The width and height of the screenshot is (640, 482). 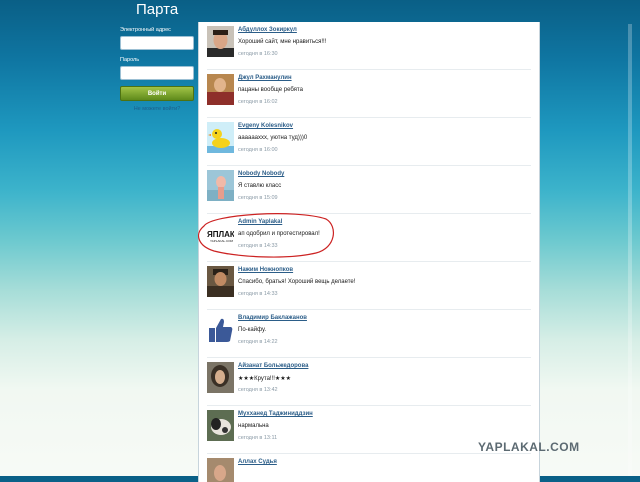 I want to click on password-field, so click(x=157, y=73).